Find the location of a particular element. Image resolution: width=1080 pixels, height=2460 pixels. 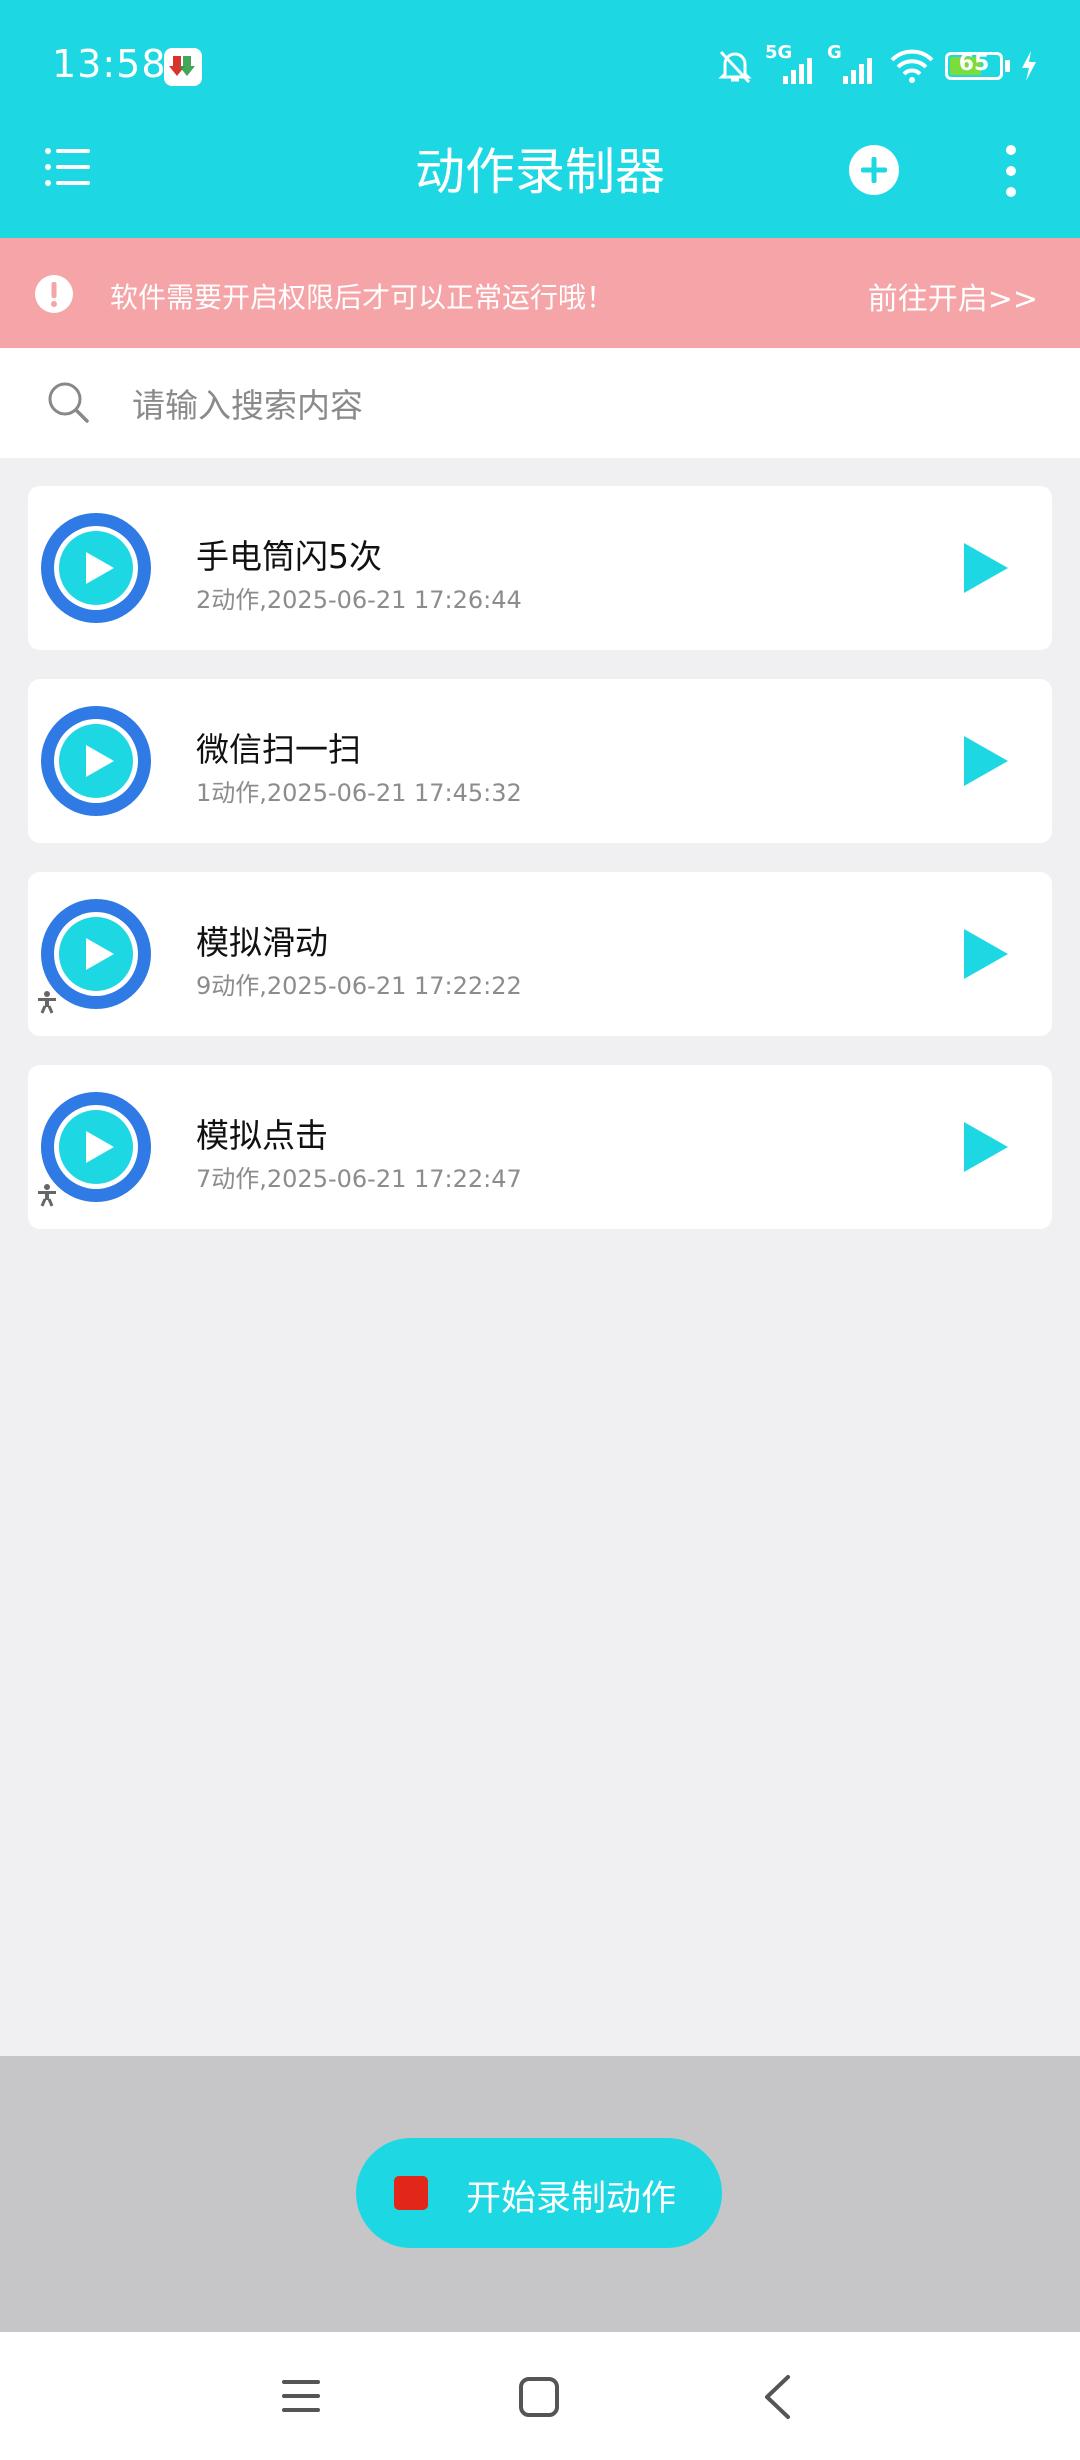

battery-icon: 65 is located at coordinates (974, 65).